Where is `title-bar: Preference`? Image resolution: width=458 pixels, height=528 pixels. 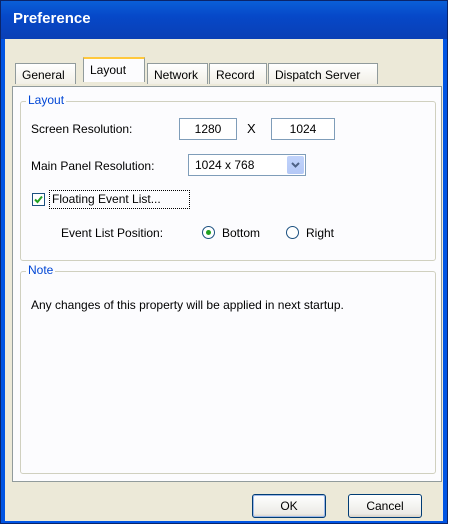 title-bar: Preference is located at coordinates (224, 20).